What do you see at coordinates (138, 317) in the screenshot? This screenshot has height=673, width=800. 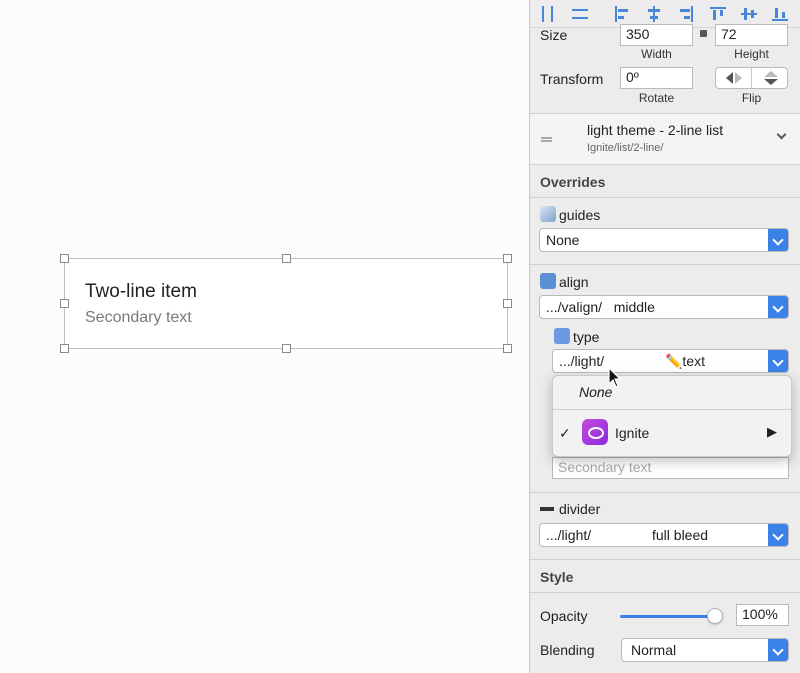 I see `item-subtitle: Secondary text` at bounding box center [138, 317].